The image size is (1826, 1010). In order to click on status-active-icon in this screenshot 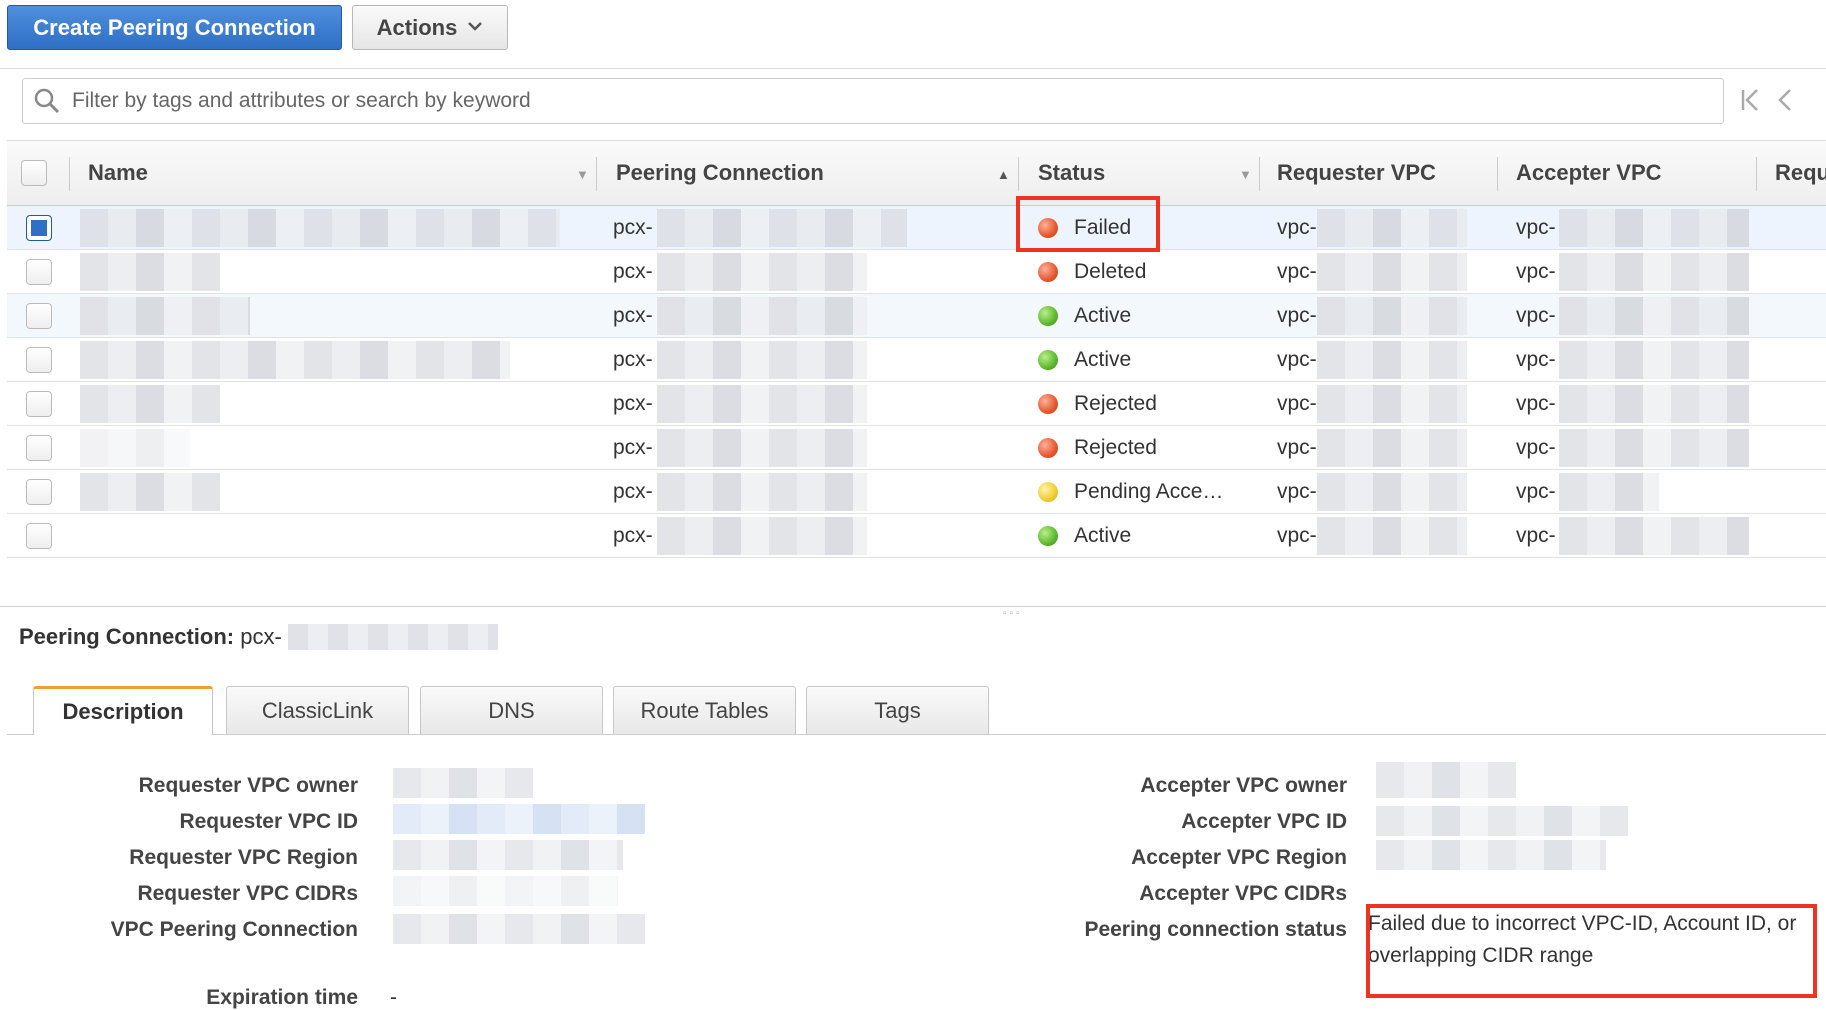, I will do `click(1048, 535)`.